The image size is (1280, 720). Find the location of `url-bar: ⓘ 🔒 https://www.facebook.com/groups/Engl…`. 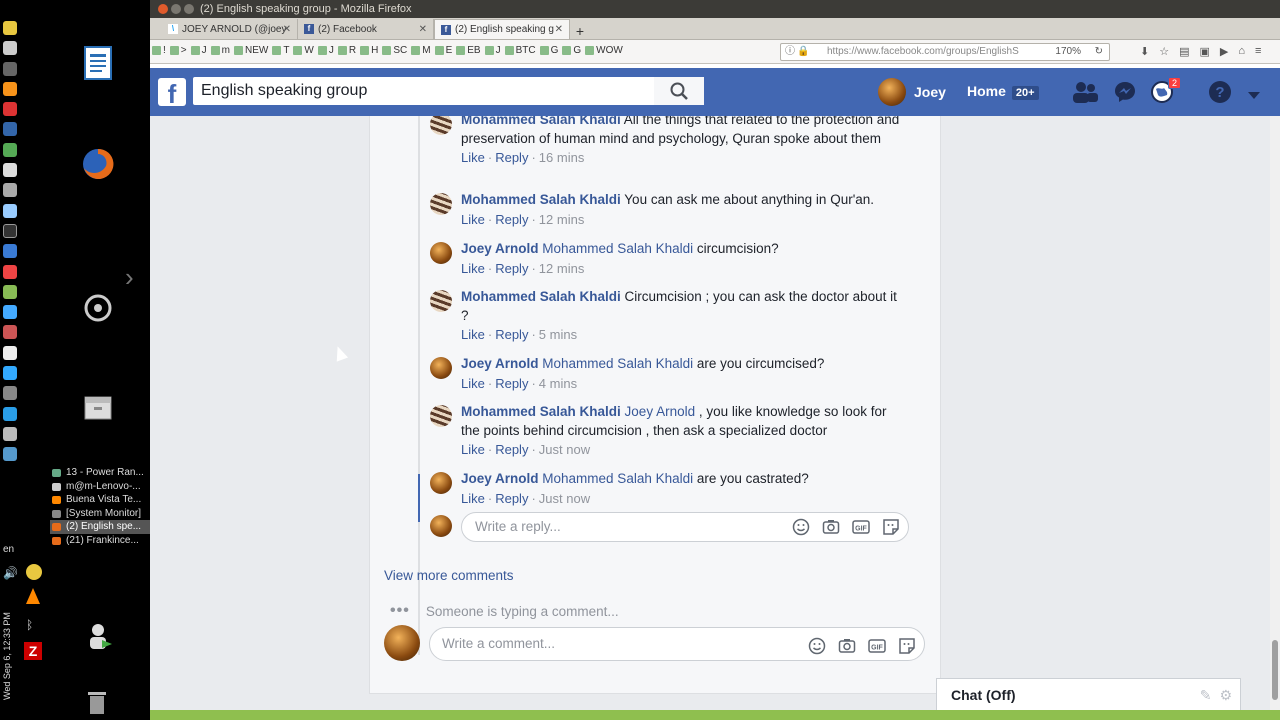

url-bar: ⓘ 🔒 https://www.facebook.com/groups/Engl… is located at coordinates (945, 52).